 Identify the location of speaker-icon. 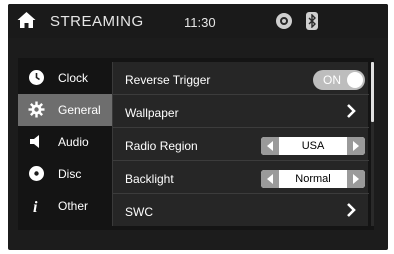
(34, 141).